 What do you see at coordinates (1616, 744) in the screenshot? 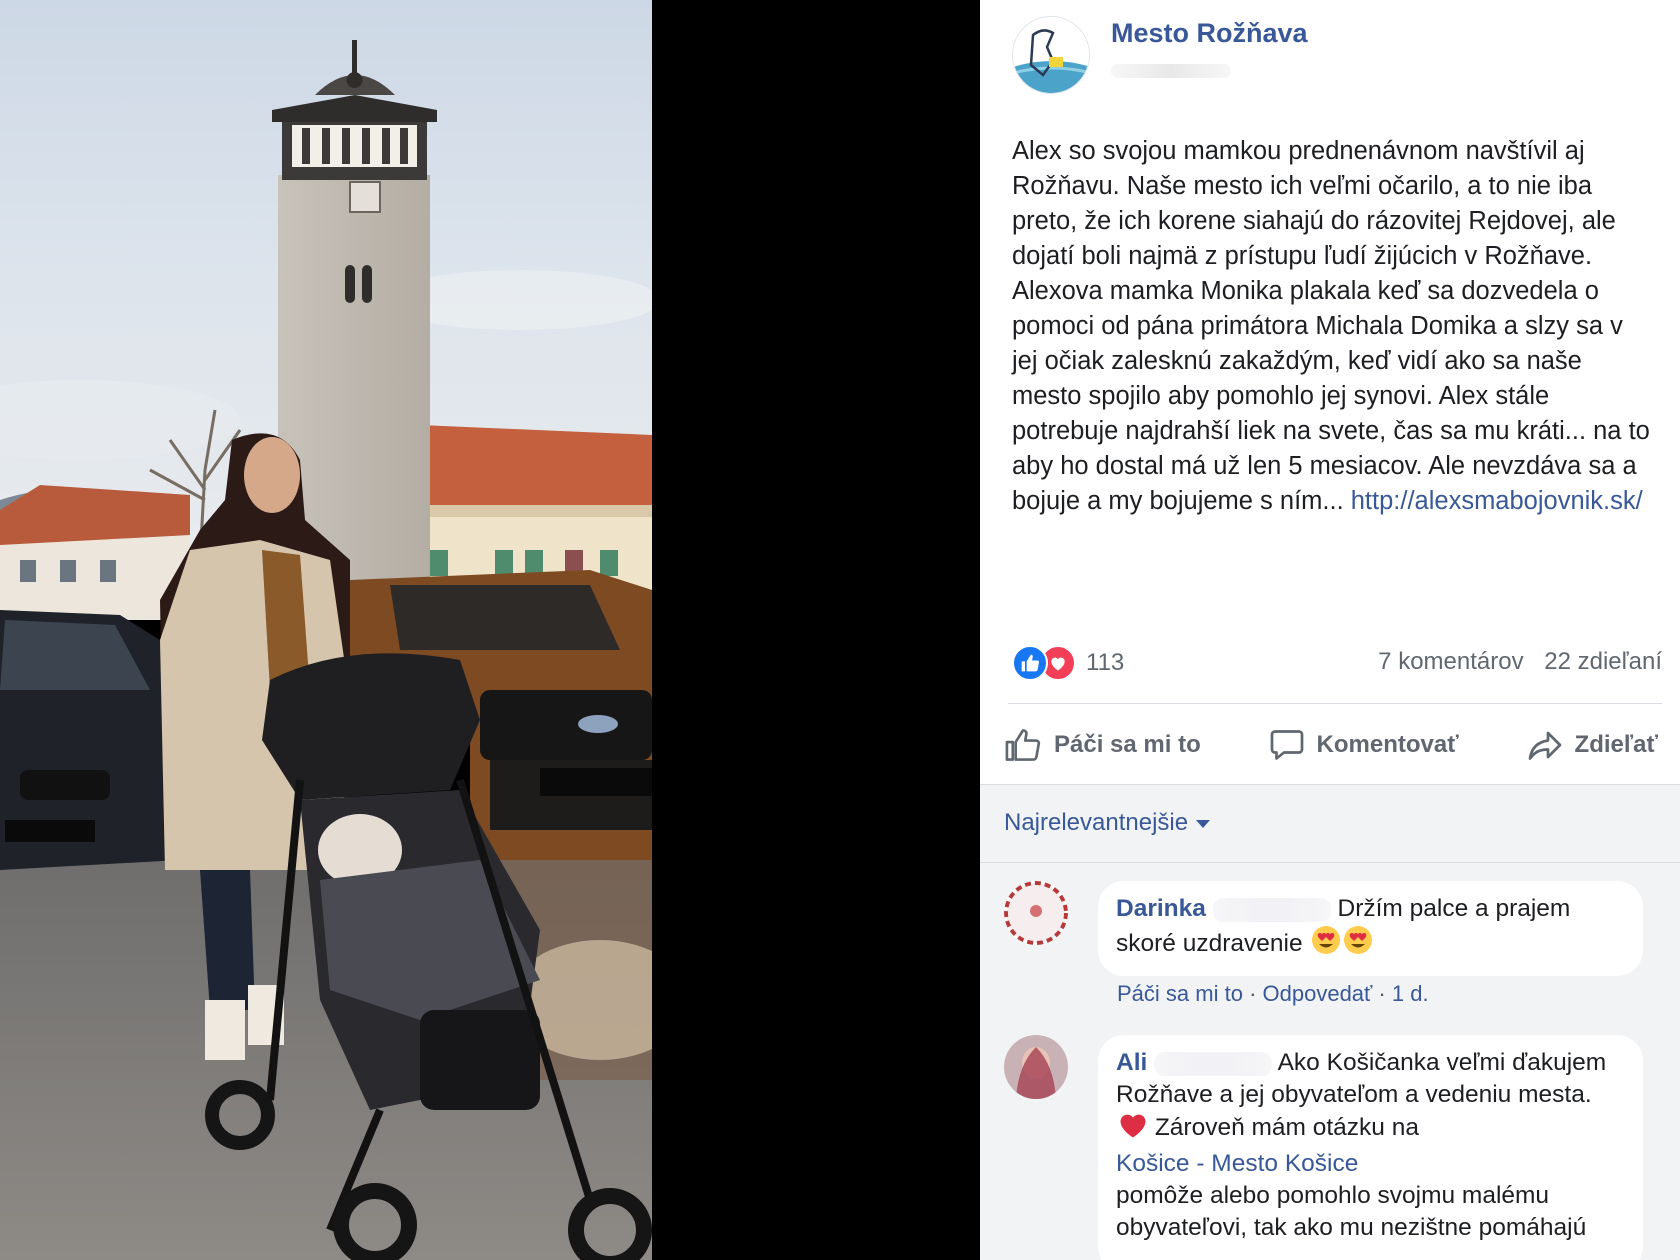
I see `share-button-label: Zdieľať` at bounding box center [1616, 744].